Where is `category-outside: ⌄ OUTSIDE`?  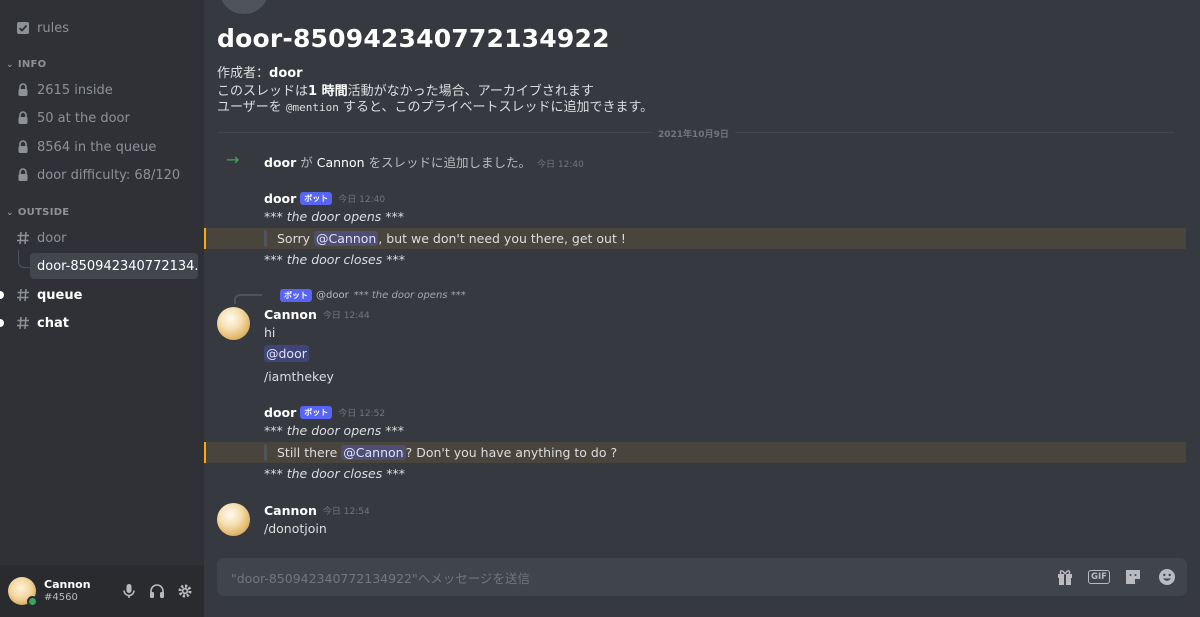 category-outside: ⌄ OUTSIDE is located at coordinates (37, 212).